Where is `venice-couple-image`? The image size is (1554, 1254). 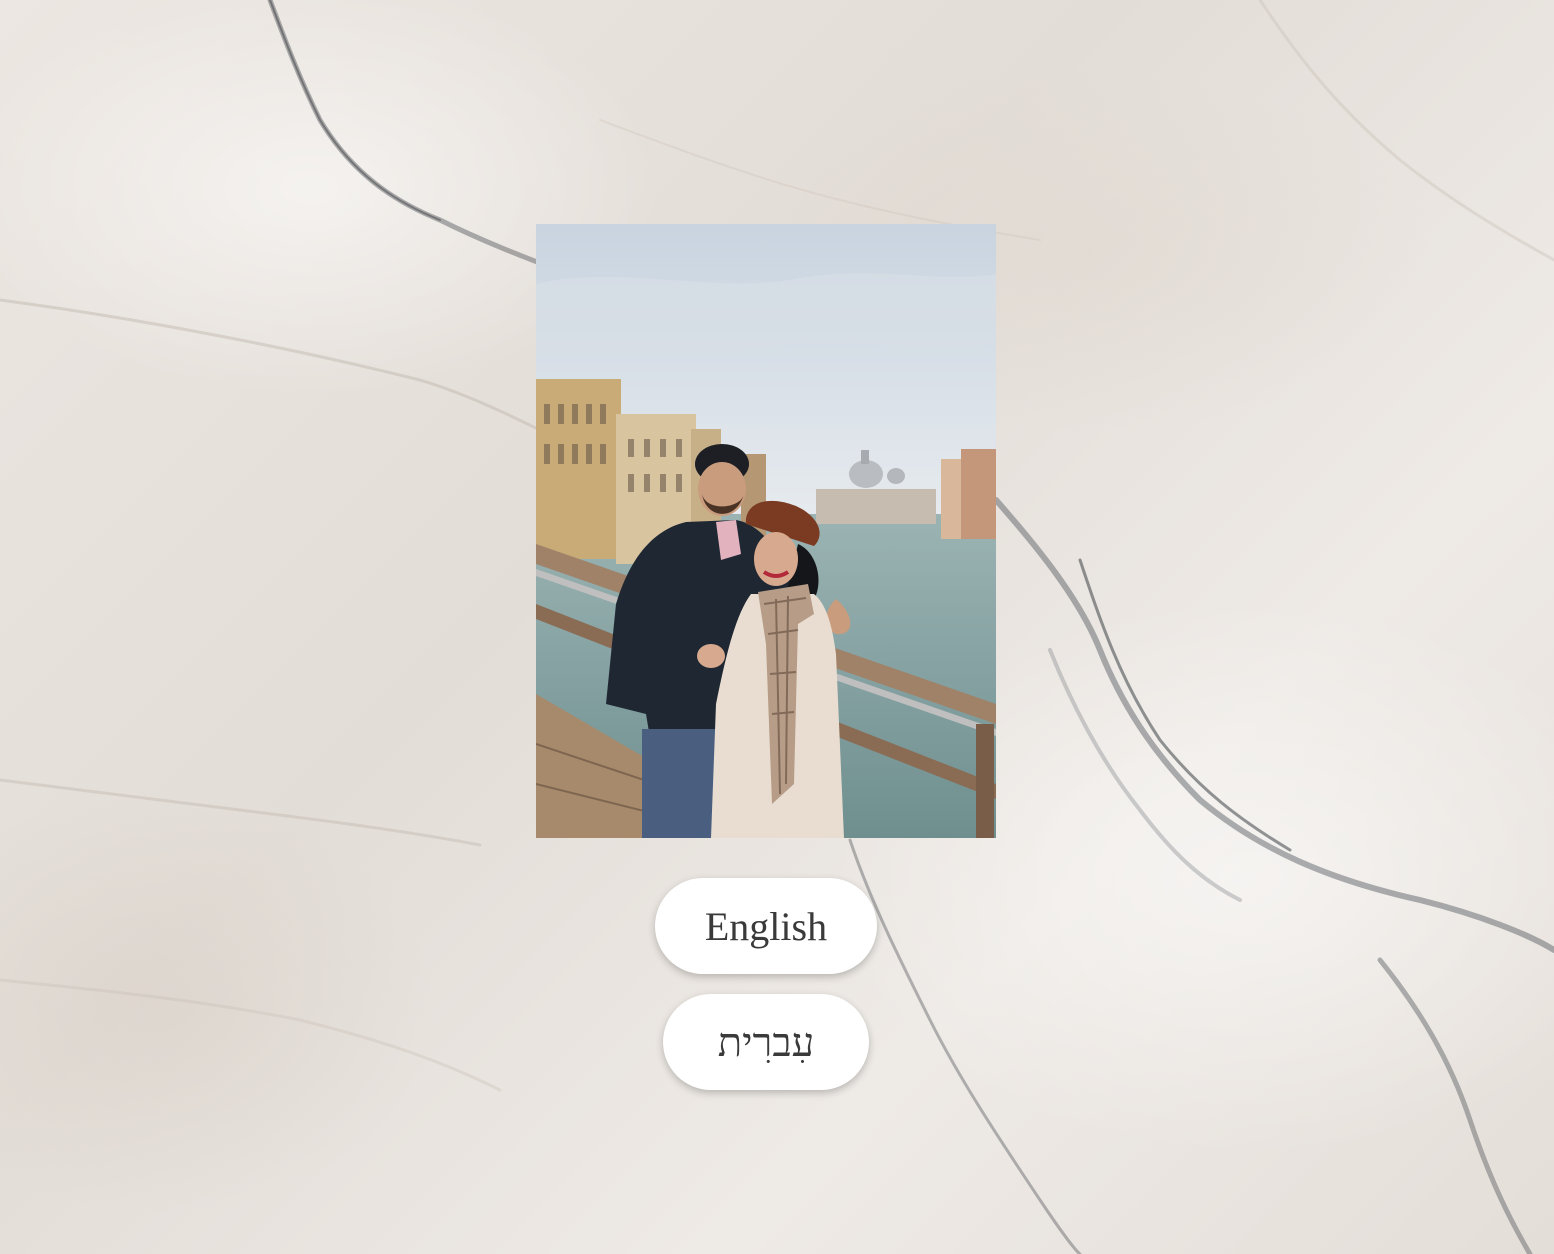 venice-couple-image is located at coordinates (766, 531).